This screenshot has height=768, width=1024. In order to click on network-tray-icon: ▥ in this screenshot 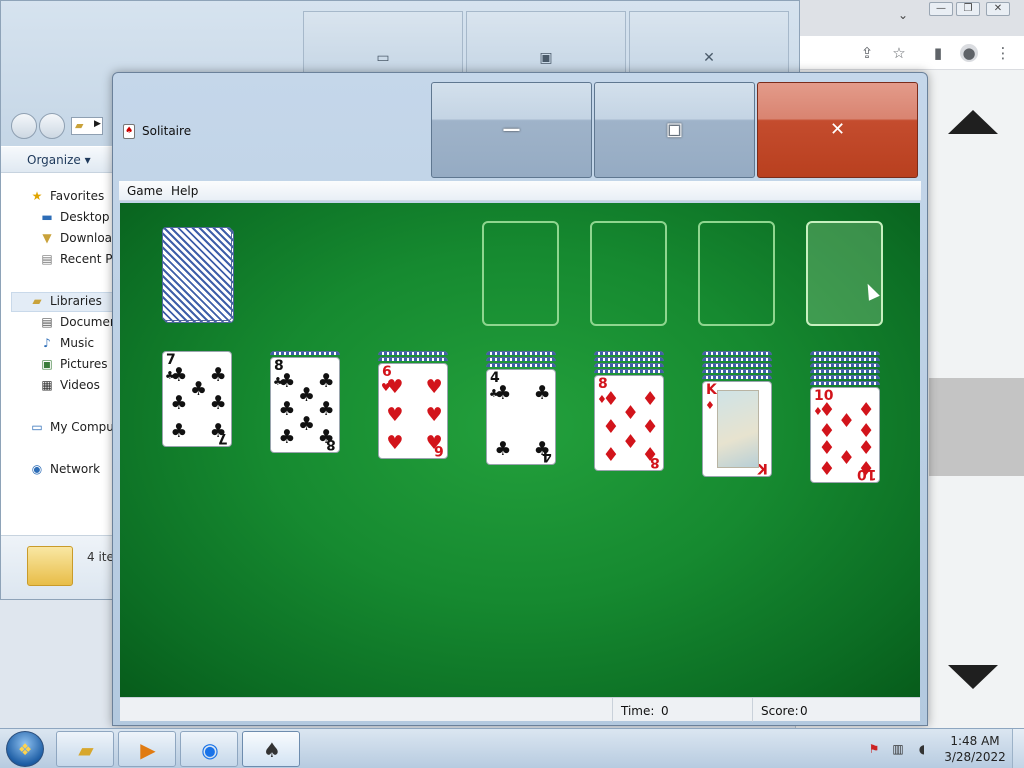, I will do `click(898, 749)`.